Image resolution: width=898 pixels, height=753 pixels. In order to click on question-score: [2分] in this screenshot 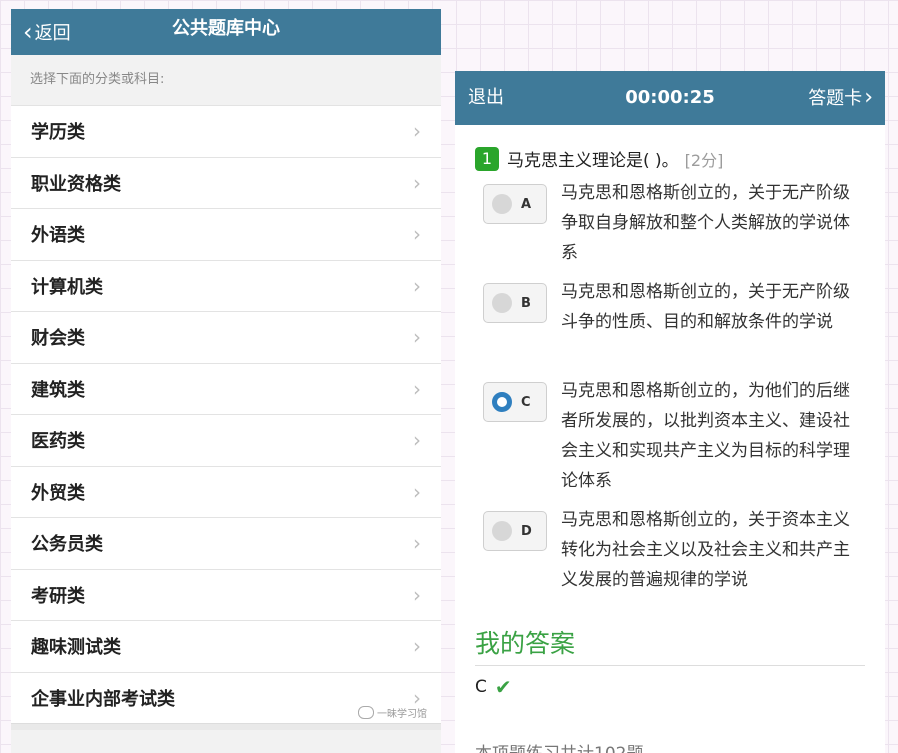, I will do `click(704, 160)`.